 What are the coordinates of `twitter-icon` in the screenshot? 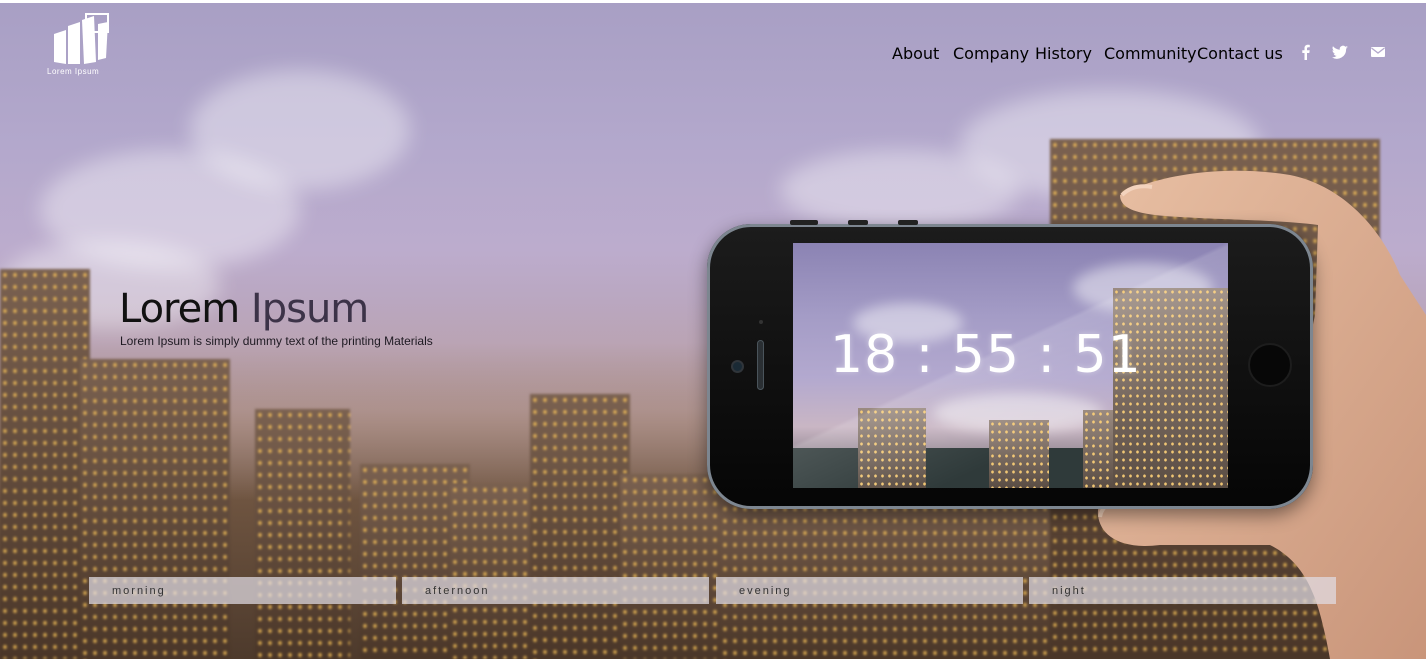 It's located at (1340, 52).